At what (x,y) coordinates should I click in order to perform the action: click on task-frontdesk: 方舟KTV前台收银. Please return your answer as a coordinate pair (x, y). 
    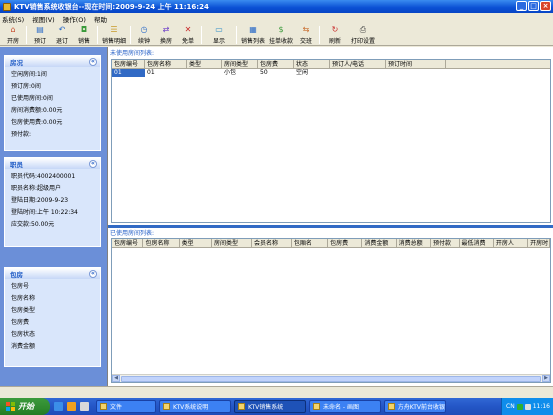
    Looking at the image, I should click on (415, 406).